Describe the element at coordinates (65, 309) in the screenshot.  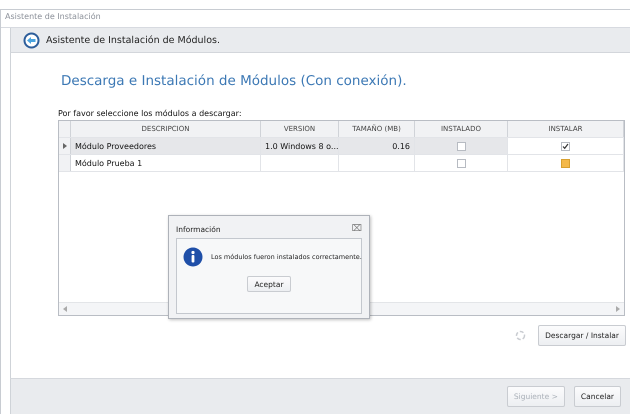
I see `scroll-left-icon` at that location.